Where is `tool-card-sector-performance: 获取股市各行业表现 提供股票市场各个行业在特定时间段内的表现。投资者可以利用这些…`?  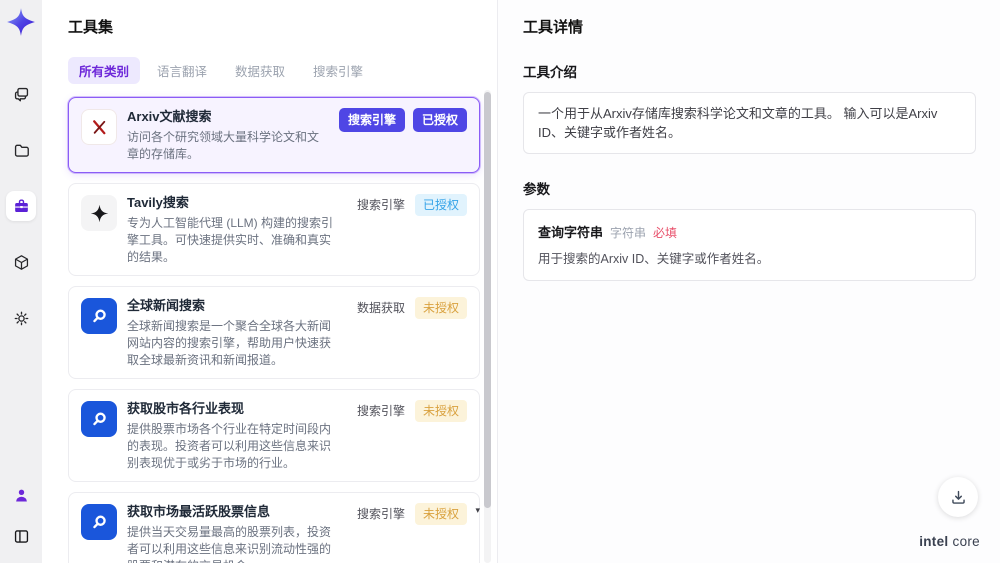
tool-card-sector-performance: 获取股市各行业表现 提供股票市场各个行业在特定时间段内的表现。投资者可以利用这些… is located at coordinates (274, 435).